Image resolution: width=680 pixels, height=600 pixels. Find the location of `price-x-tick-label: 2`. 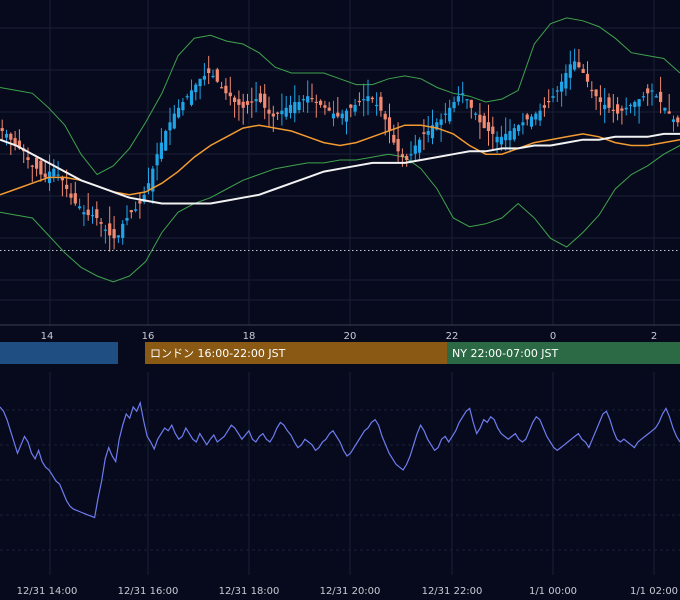

price-x-tick-label: 2 is located at coordinates (654, 336).